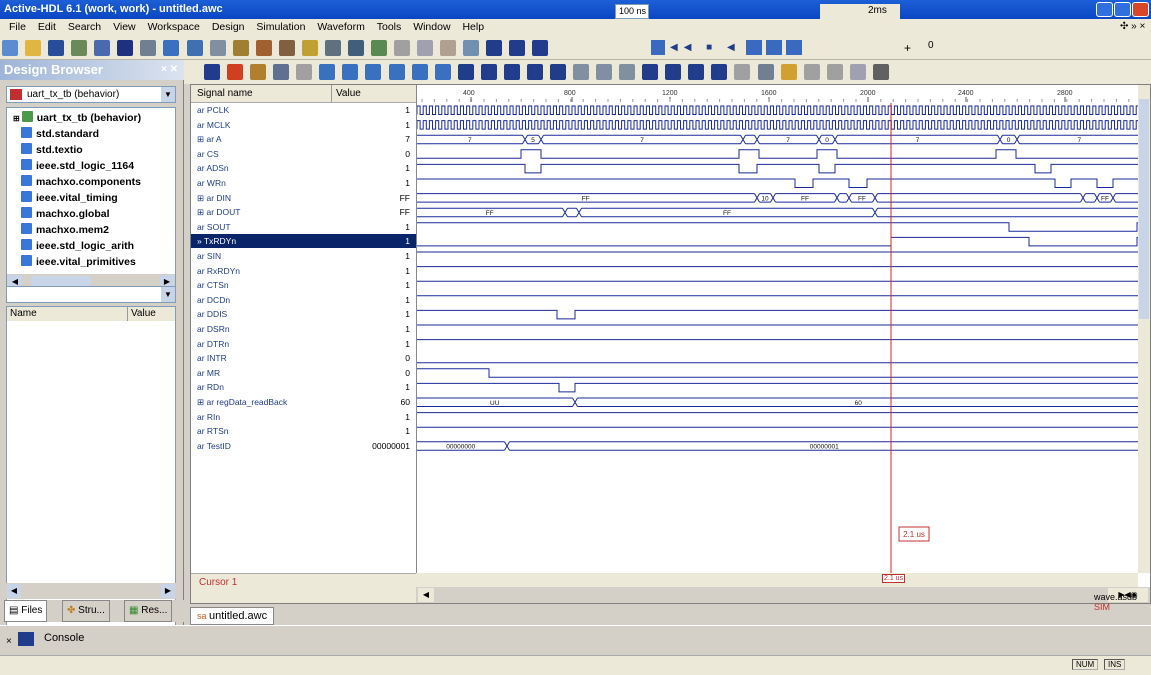  Describe the element at coordinates (141, 314) in the screenshot. I see `col-value: Value` at that location.